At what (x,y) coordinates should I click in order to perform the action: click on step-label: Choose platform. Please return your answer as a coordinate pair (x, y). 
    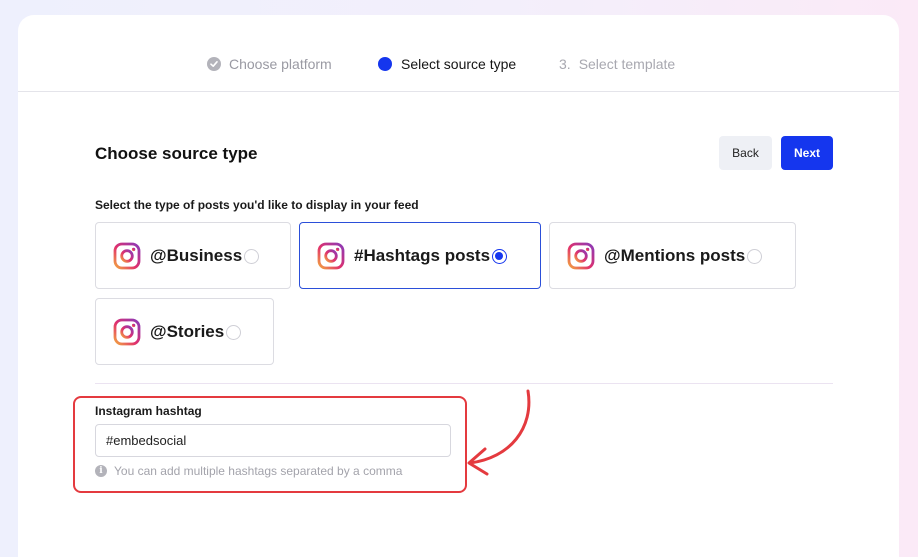
    Looking at the image, I should click on (280, 64).